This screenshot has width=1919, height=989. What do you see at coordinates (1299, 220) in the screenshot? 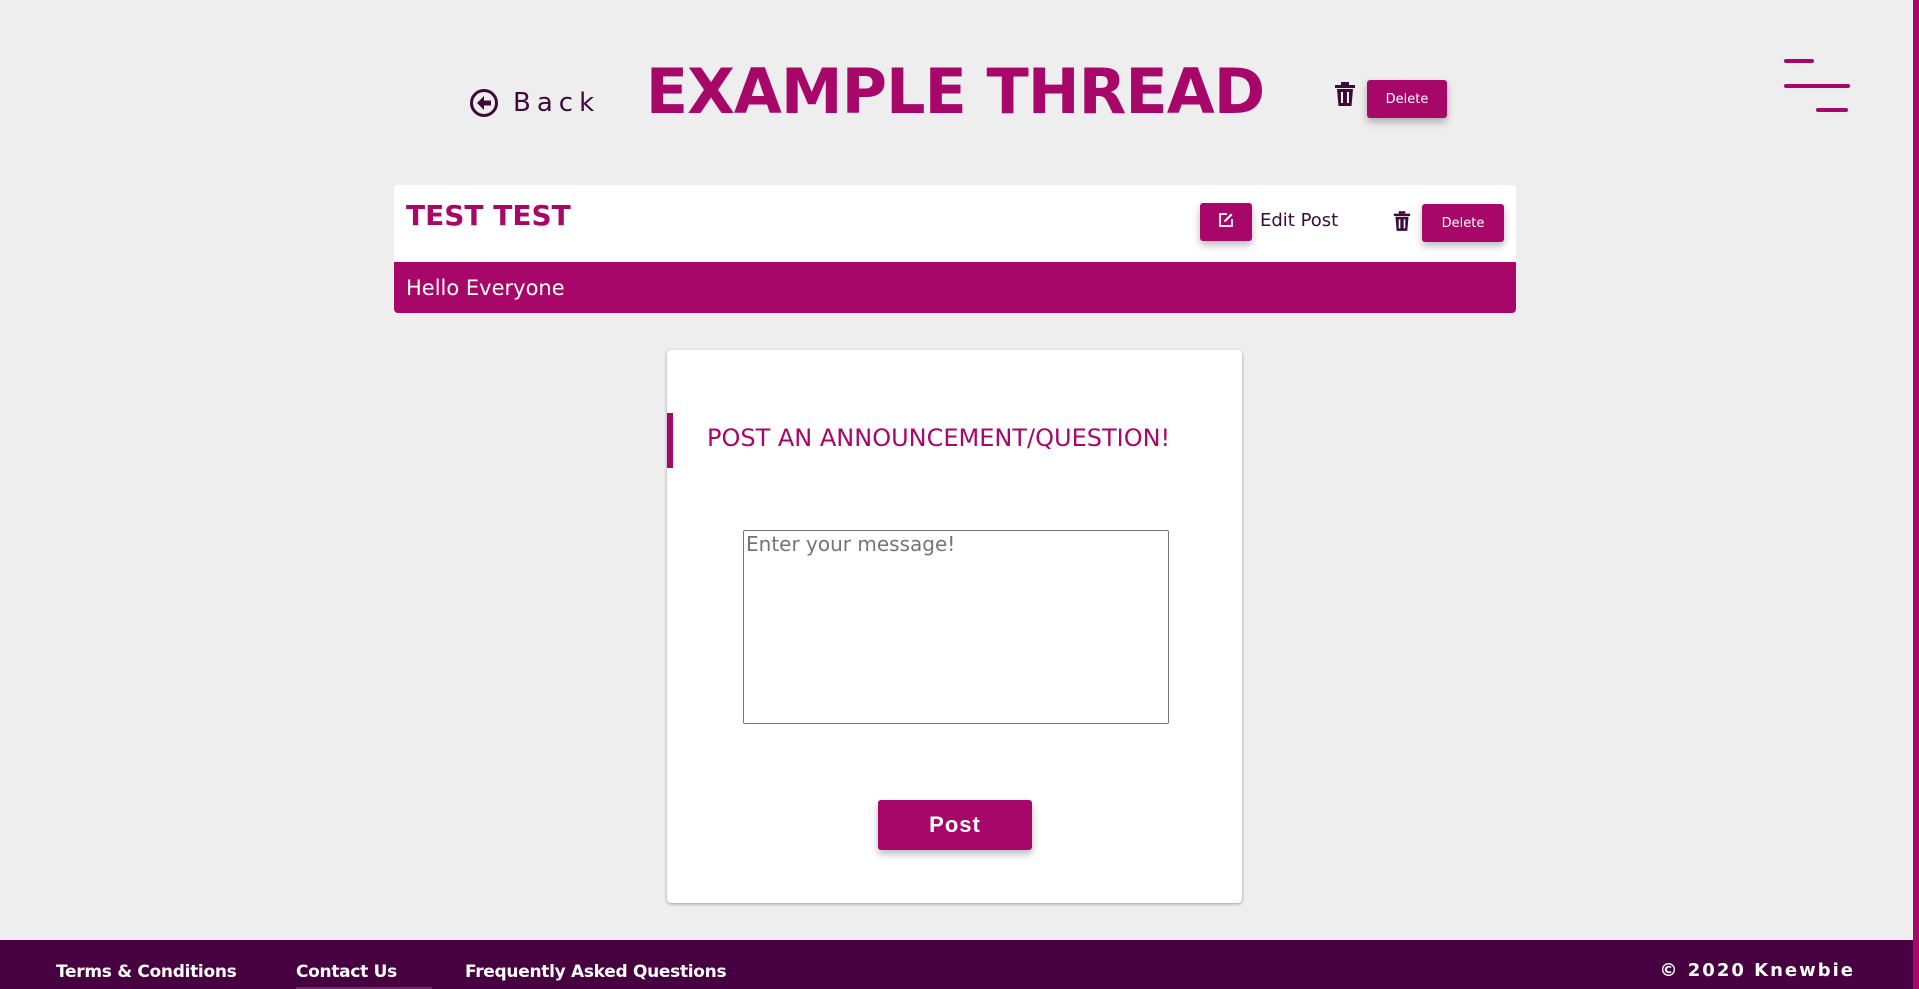
I see `edit-post-label: Edit Post` at bounding box center [1299, 220].